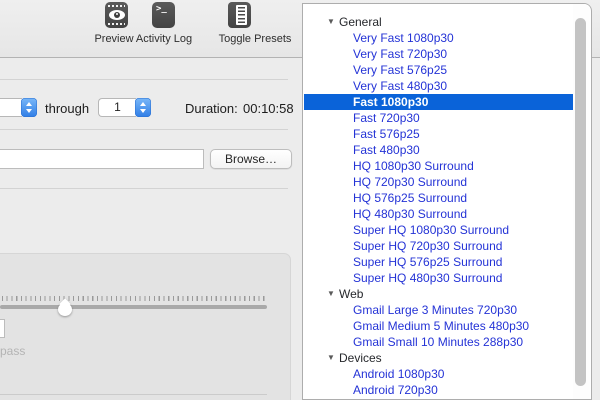 The height and width of the screenshot is (400, 600). I want to click on preset-item: Gmail Large 3 Minutes 720p30, so click(440, 310).